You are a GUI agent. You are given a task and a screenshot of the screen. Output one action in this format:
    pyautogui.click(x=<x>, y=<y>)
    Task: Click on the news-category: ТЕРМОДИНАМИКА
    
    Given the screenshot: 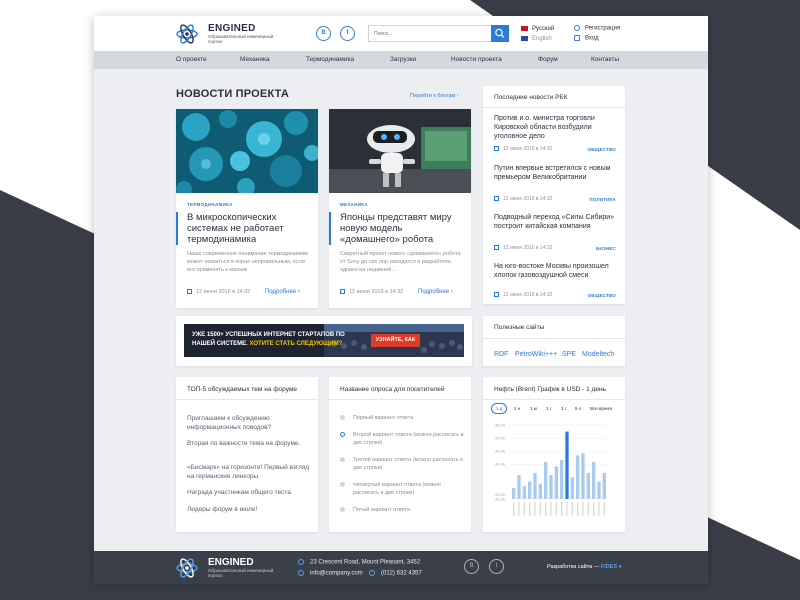 What is the action you would take?
    pyautogui.click(x=210, y=204)
    